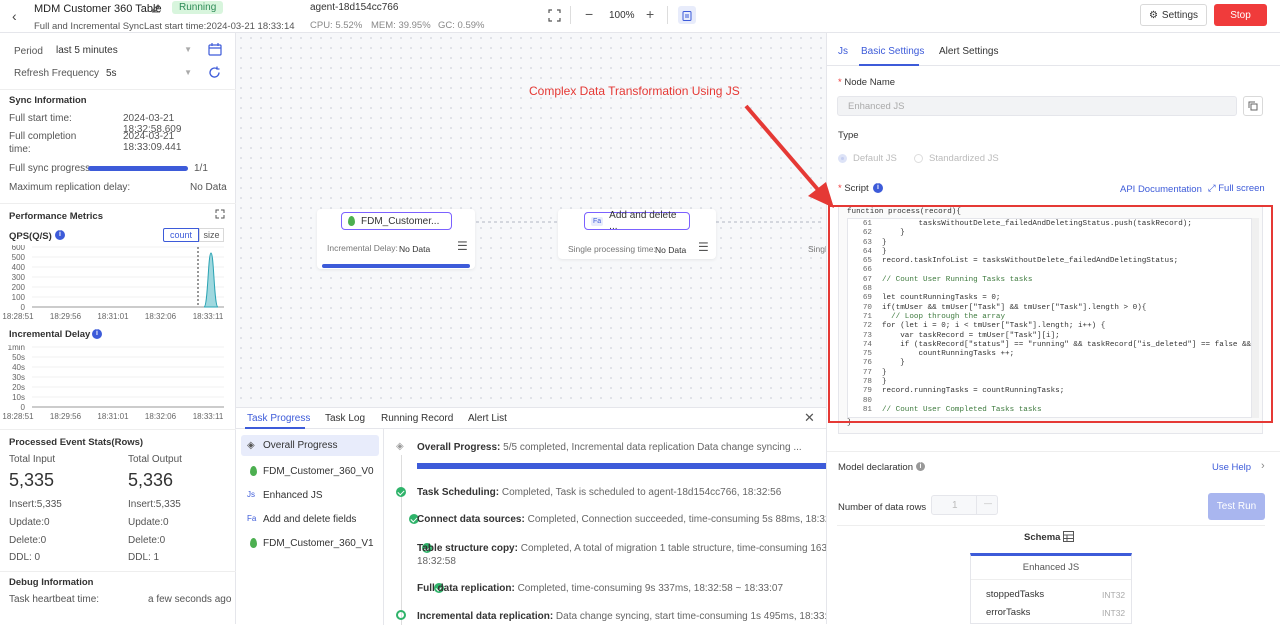  Describe the element at coordinates (1114, 595) in the screenshot. I see `field-type: INT32` at that location.